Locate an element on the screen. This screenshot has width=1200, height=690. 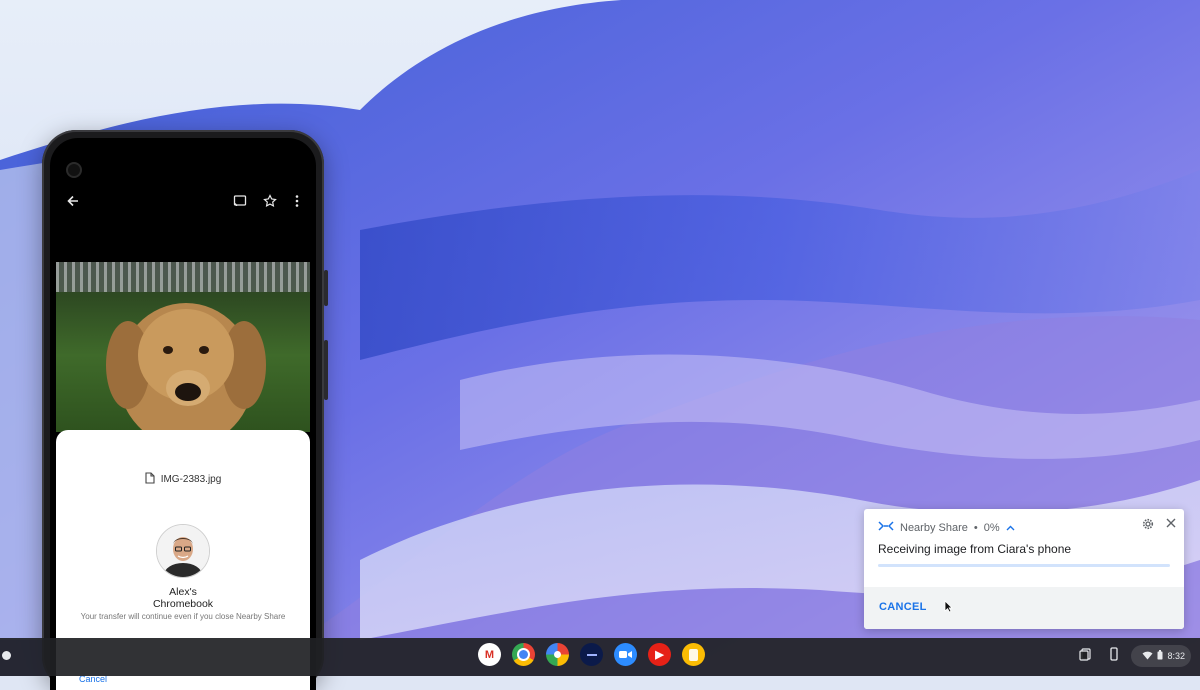
avatar is located at coordinates (183, 551).